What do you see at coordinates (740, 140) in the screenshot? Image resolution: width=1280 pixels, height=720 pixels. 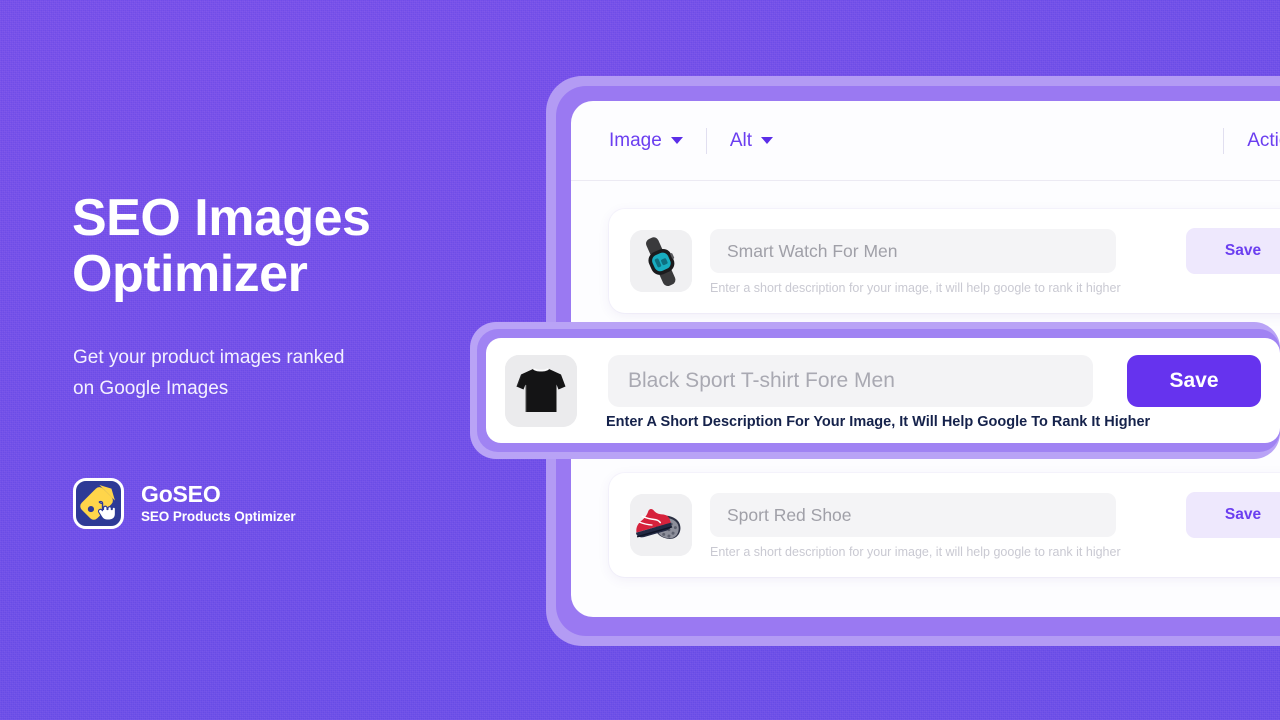 I see `toolbar-filter-alt-label: Alt` at bounding box center [740, 140].